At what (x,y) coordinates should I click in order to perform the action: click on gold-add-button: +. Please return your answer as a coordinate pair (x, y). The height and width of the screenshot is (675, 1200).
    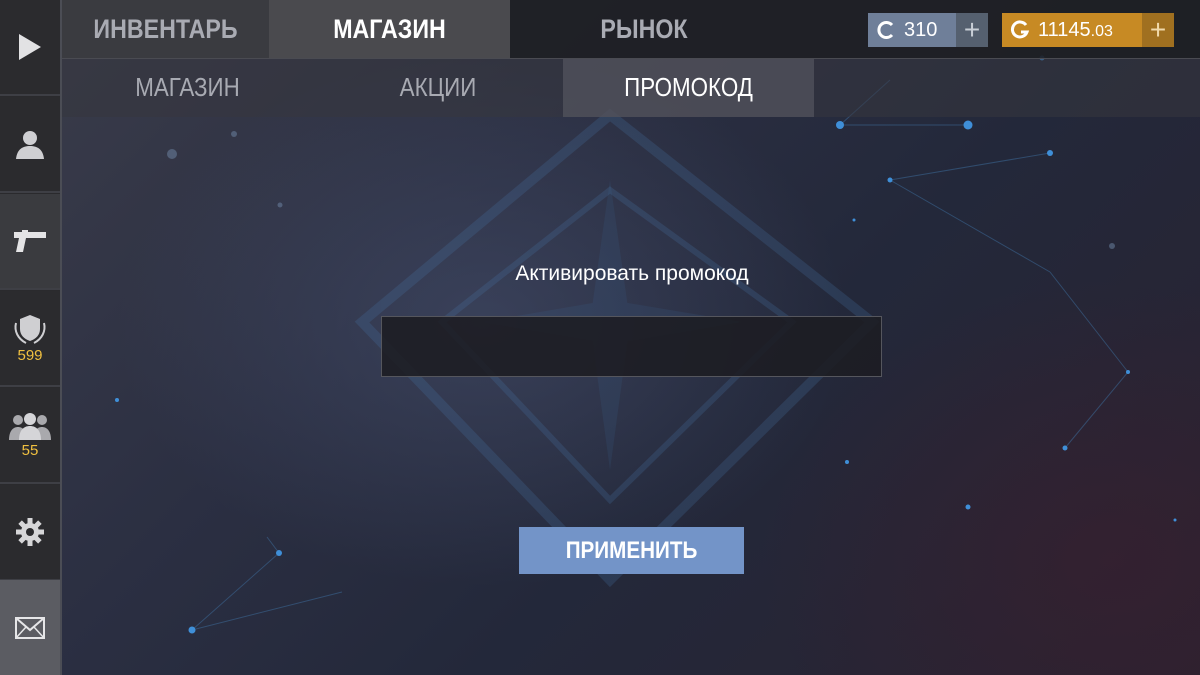
    Looking at the image, I should click on (1158, 30).